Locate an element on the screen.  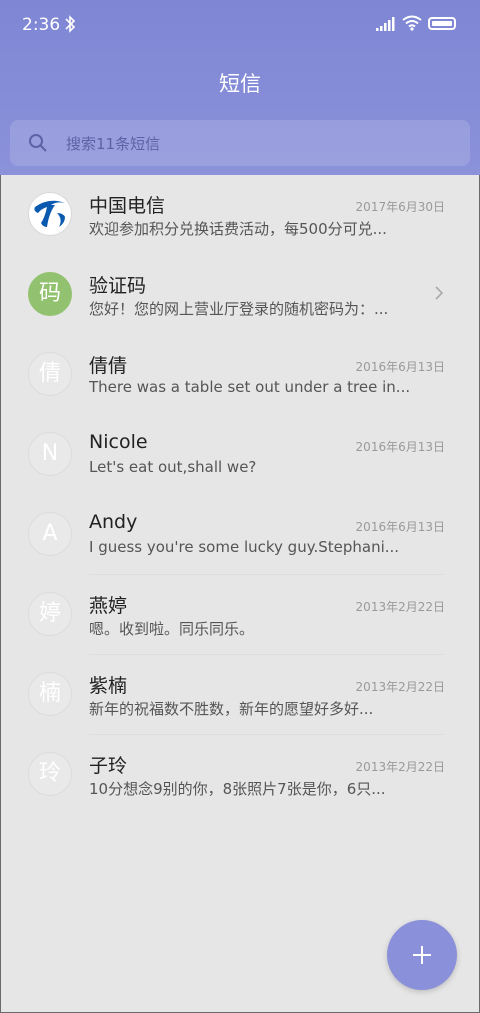
avatar: 玲 is located at coordinates (50, 774).